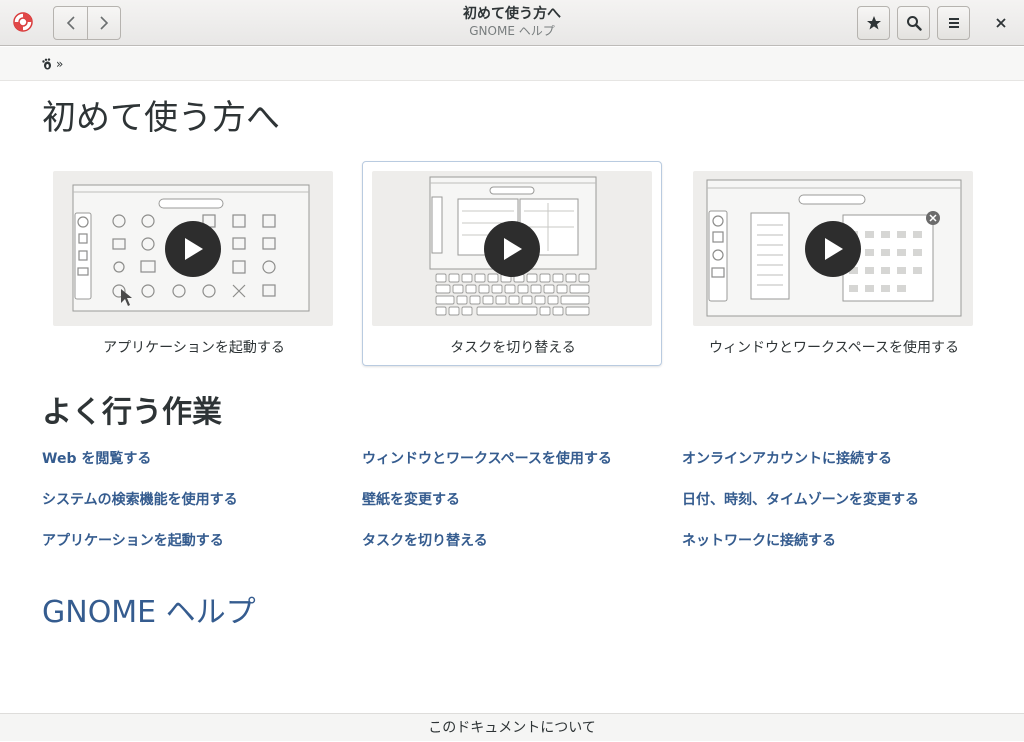  I want to click on video-card-windows-workspaces: ウィンドウとワークスペースを使用する, so click(833, 263).